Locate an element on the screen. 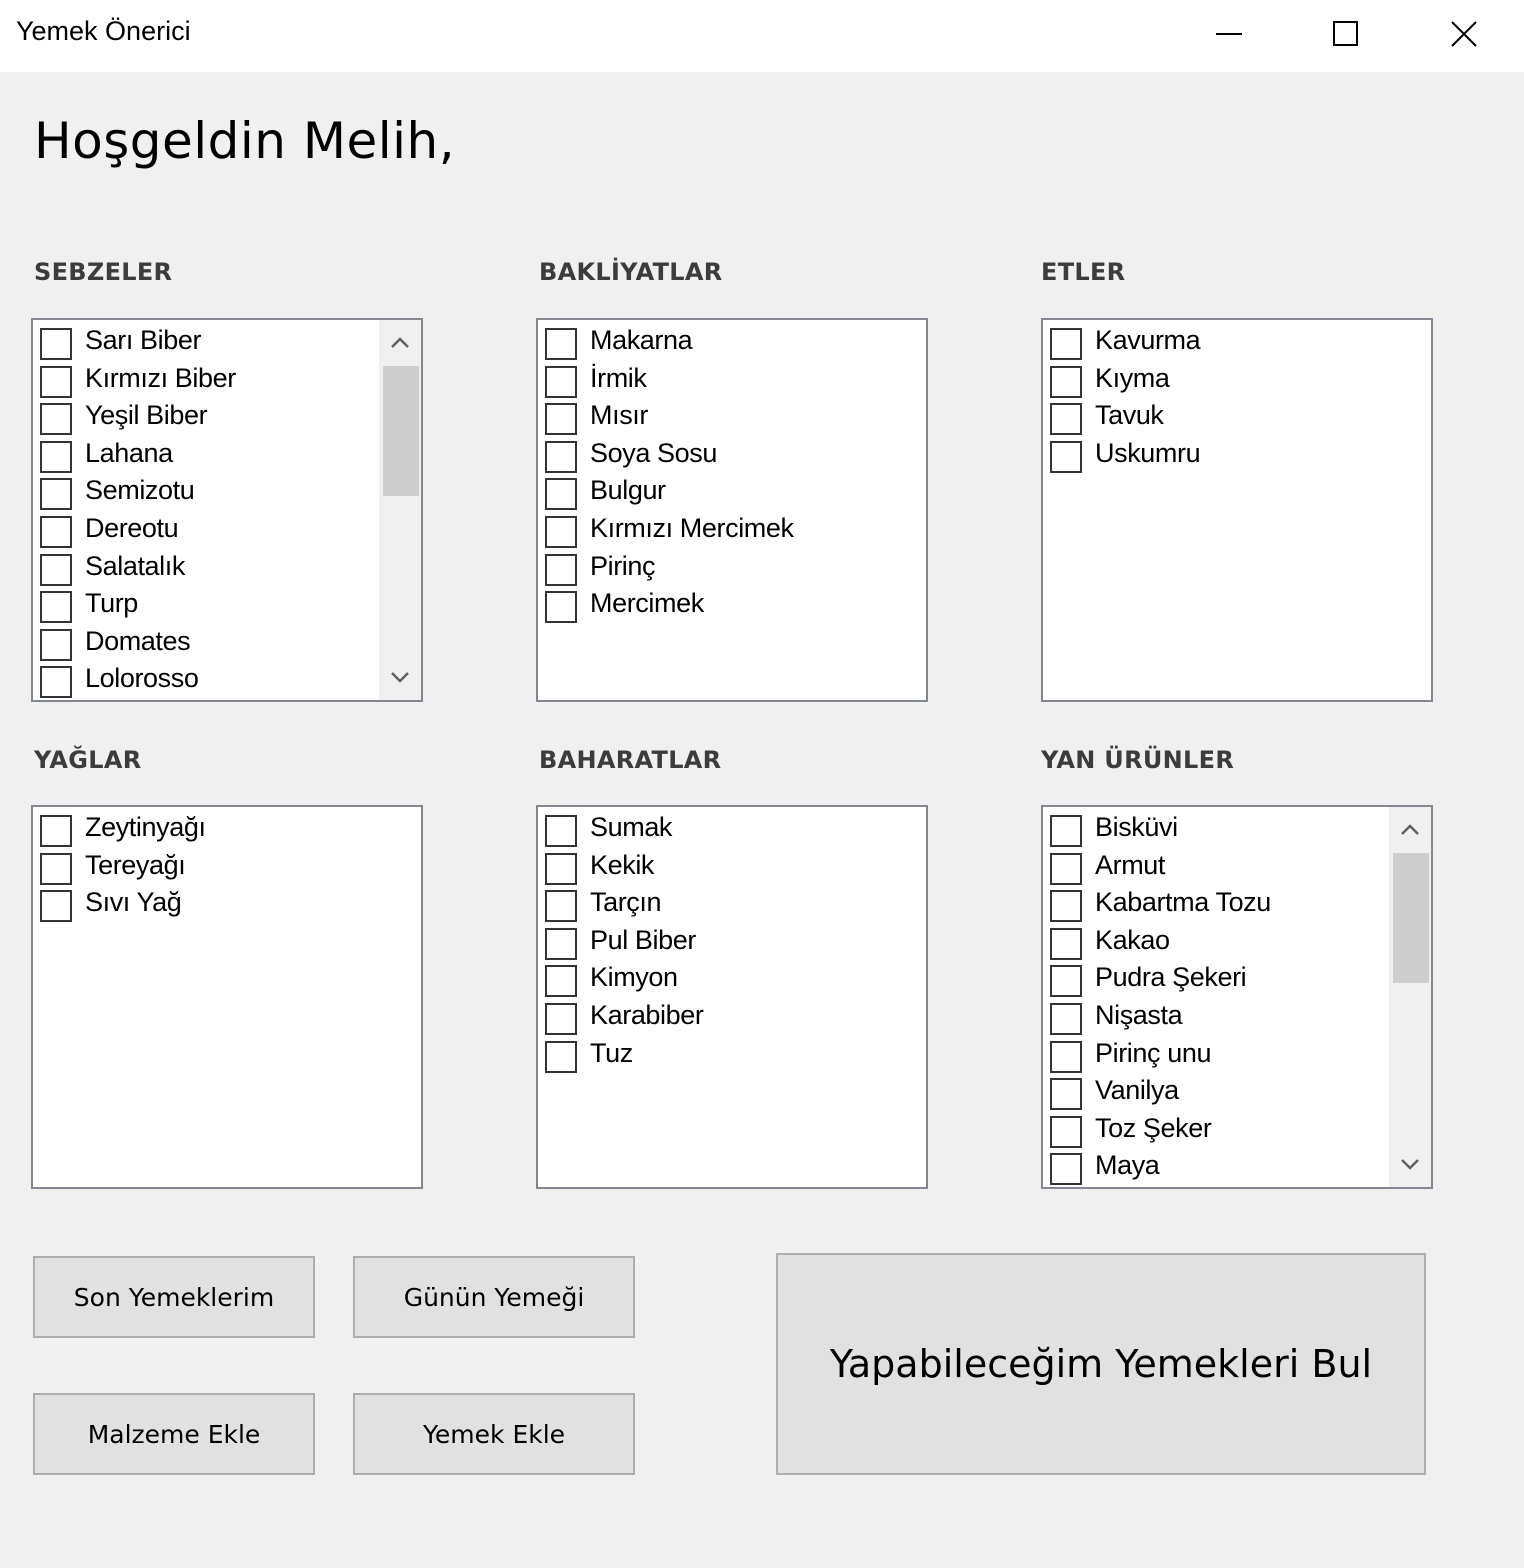 Image resolution: width=1524 pixels, height=1568 pixels. listbox-item: Sarı Biber is located at coordinates (229, 341).